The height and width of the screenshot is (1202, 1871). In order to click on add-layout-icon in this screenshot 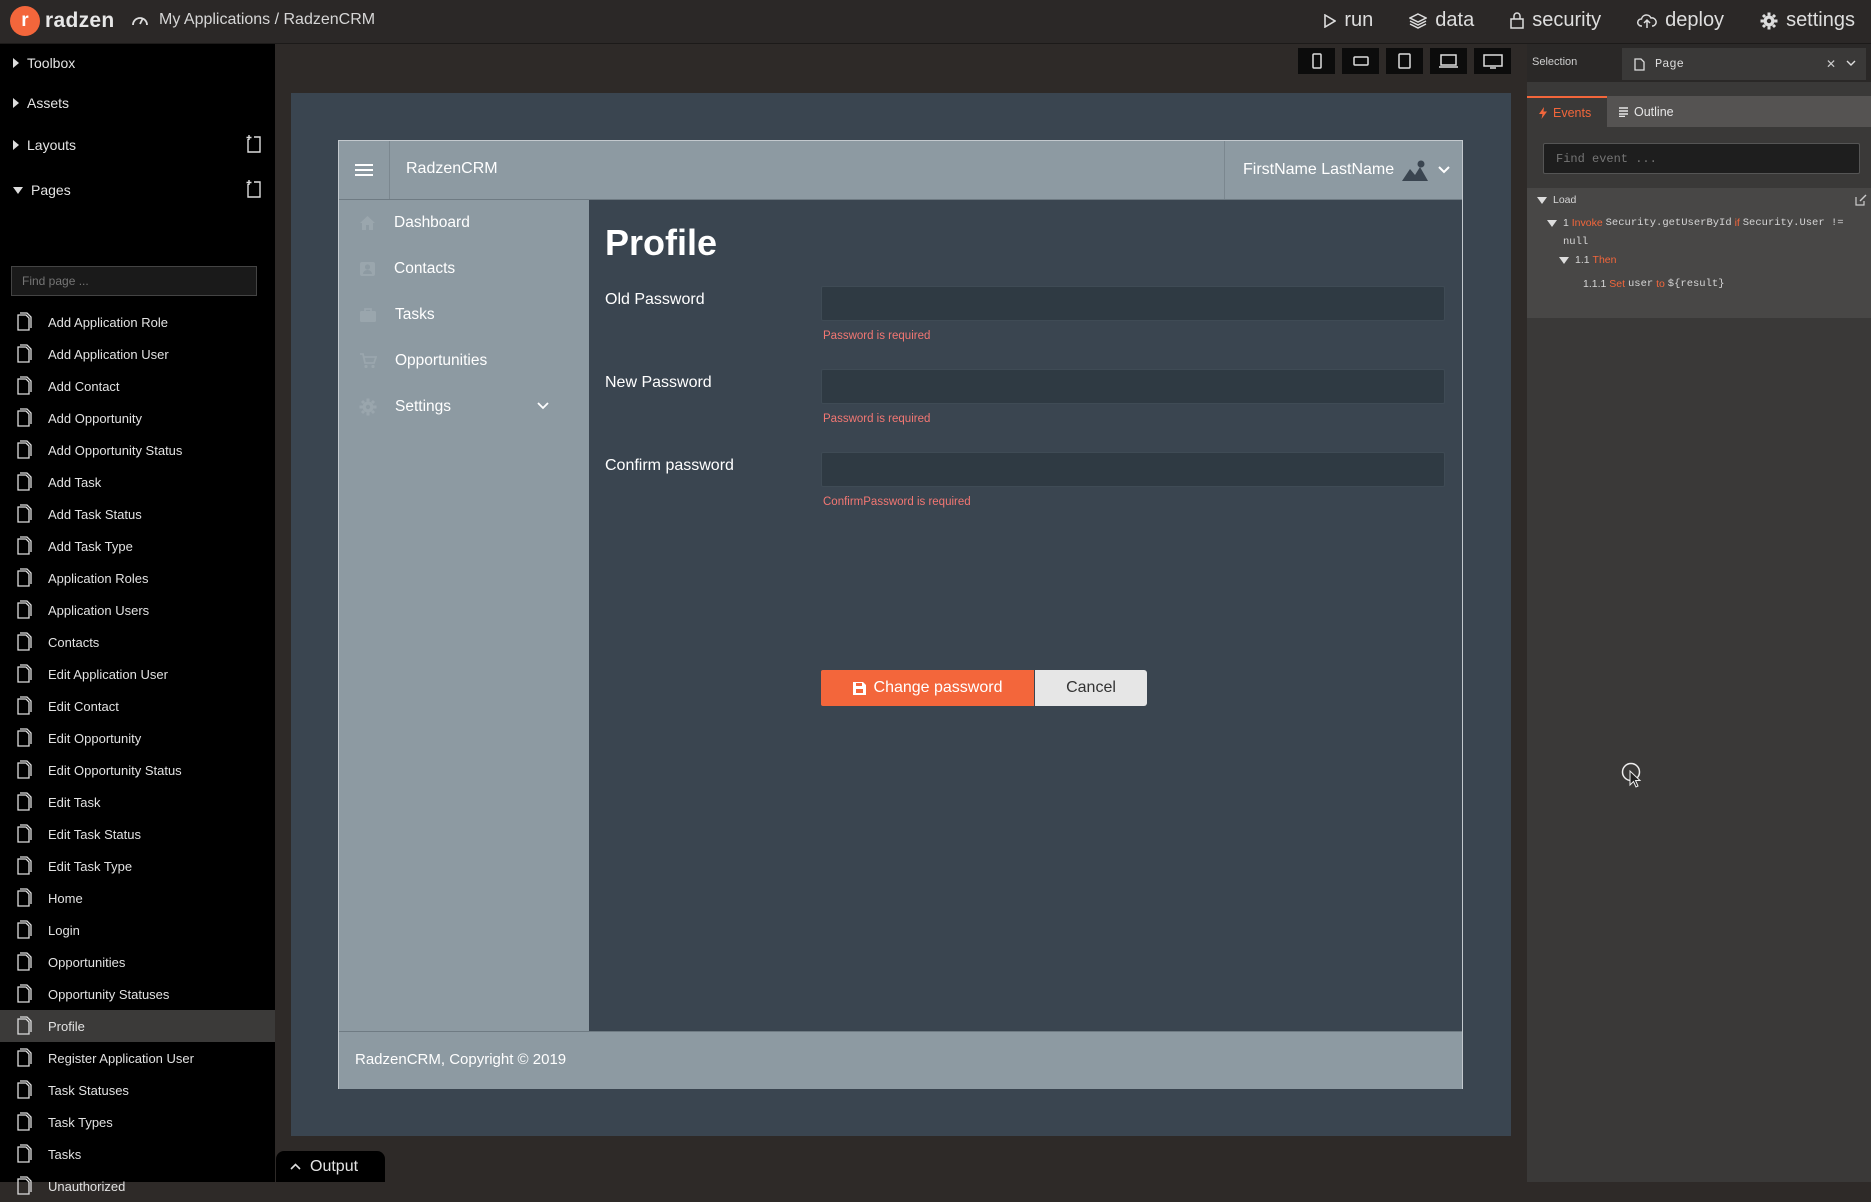, I will do `click(254, 144)`.